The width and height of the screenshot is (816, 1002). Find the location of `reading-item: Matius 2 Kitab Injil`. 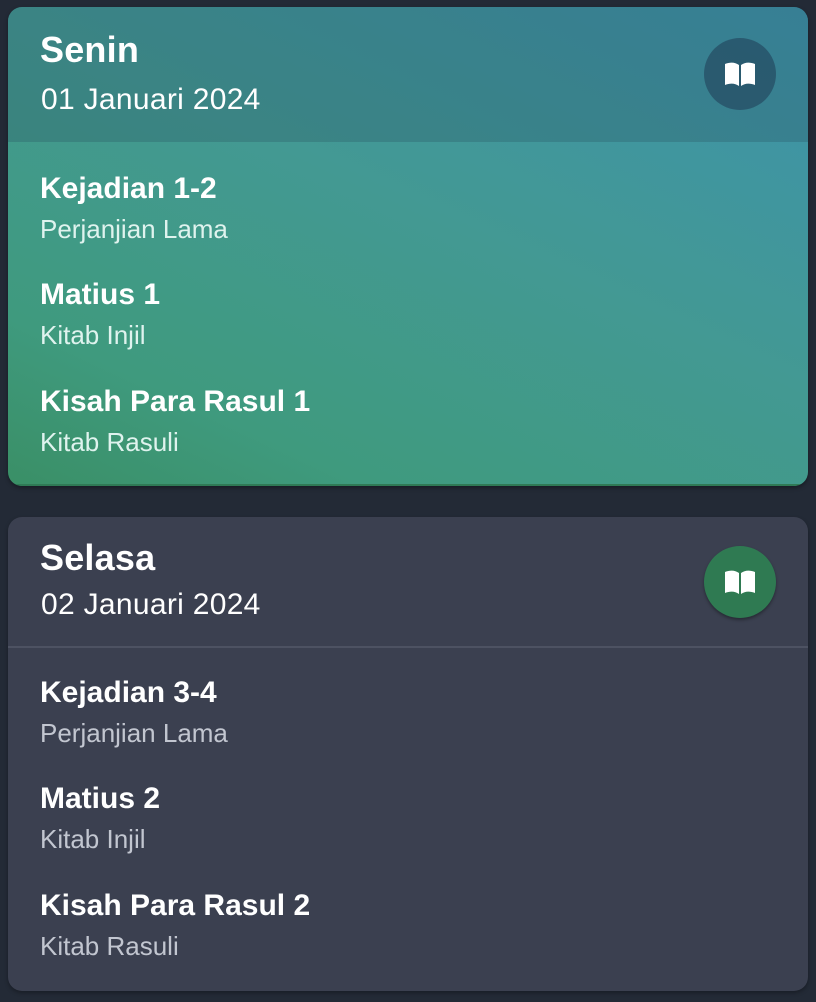

reading-item: Matius 2 Kitab Injil is located at coordinates (100, 818).